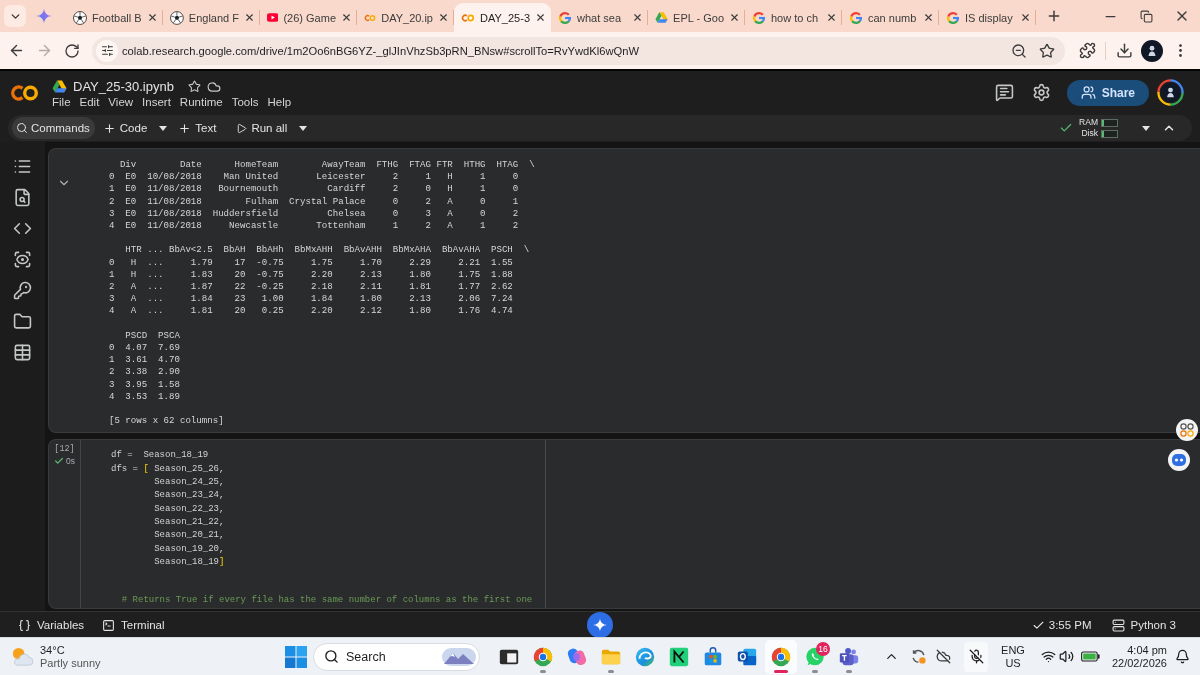 The height and width of the screenshot is (675, 1200). I want to click on notebook-title: DAY_25-30.ipynb, so click(123, 86).